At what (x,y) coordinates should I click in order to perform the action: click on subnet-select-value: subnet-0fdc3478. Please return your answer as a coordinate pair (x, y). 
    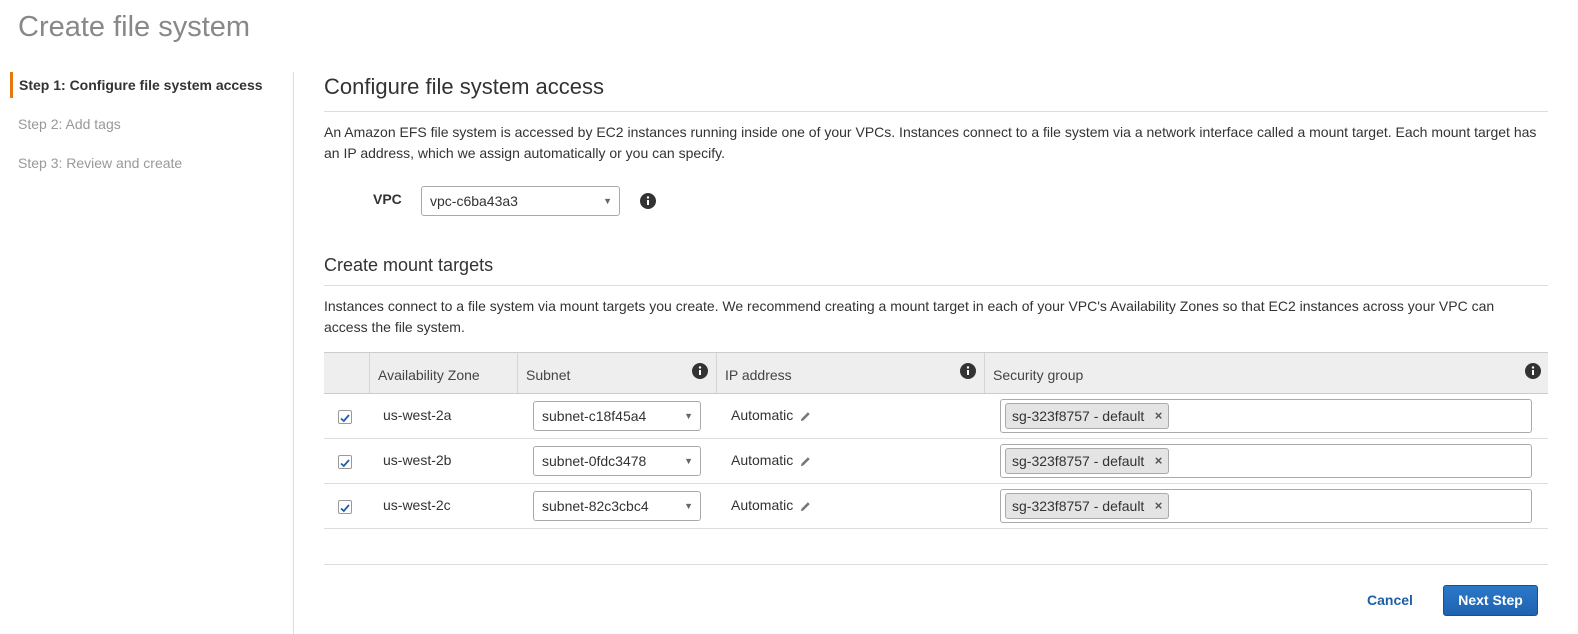
    Looking at the image, I should click on (594, 461).